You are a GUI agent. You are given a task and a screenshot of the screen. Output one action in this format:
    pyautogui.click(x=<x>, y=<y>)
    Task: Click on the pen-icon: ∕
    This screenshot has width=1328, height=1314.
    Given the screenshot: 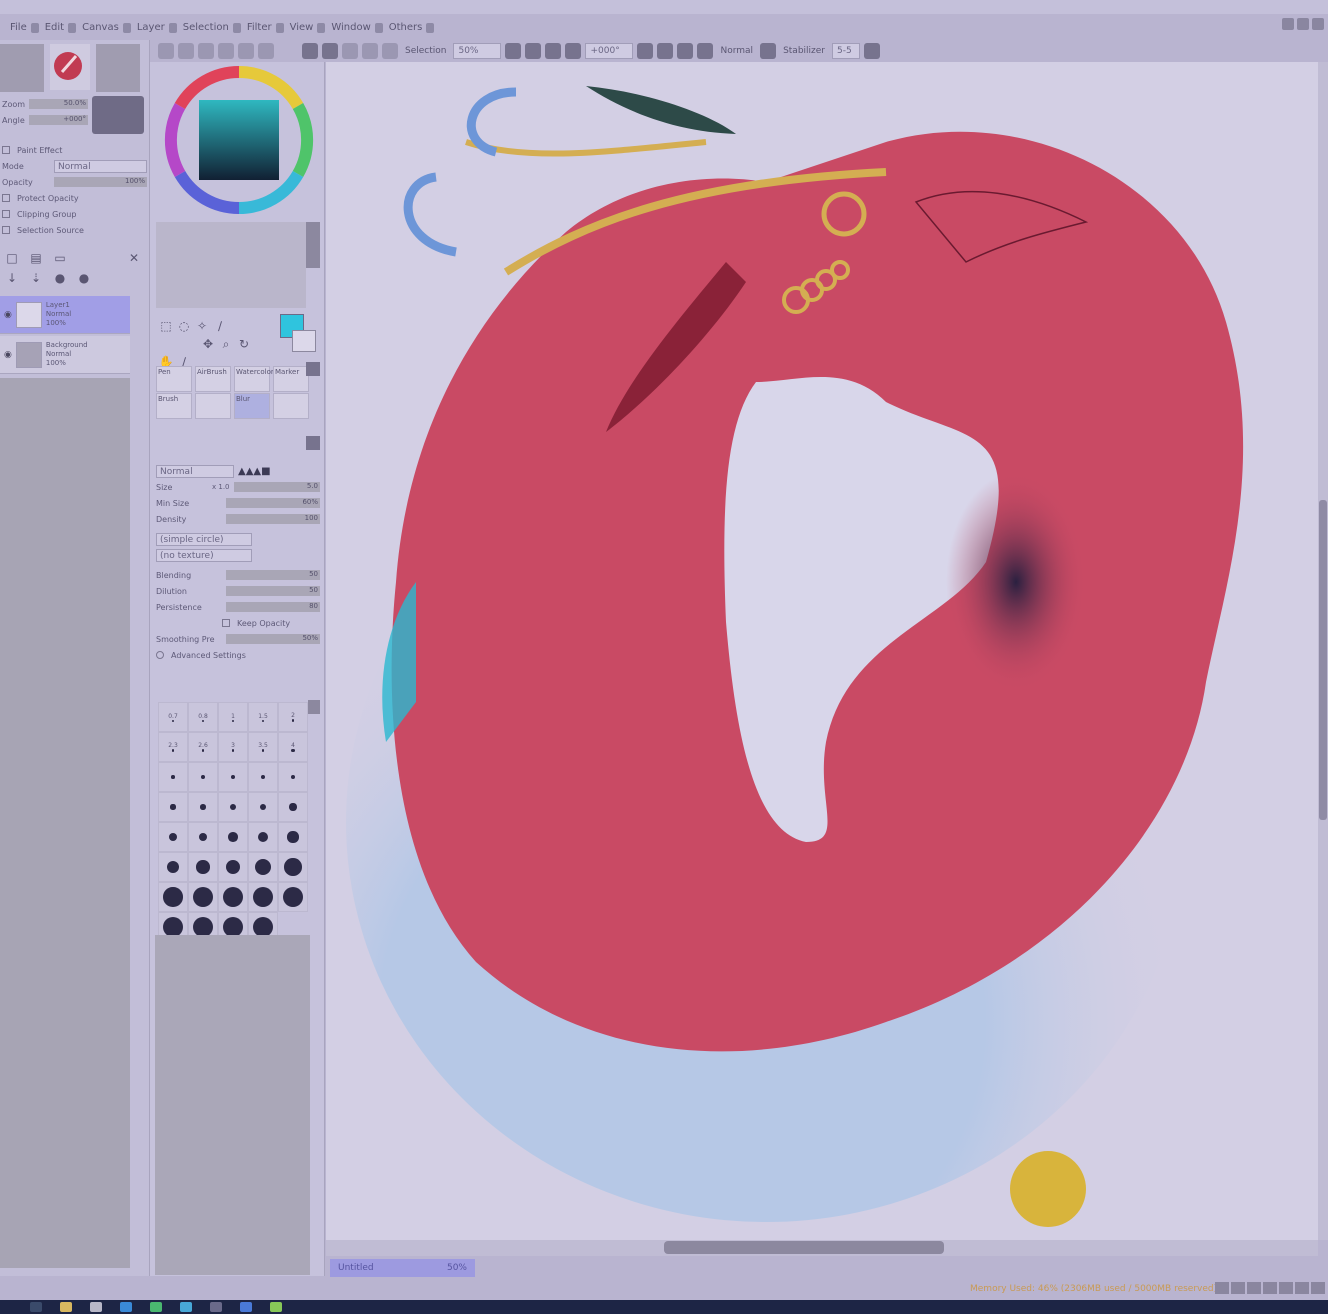 What is the action you would take?
    pyautogui.click(x=220, y=326)
    